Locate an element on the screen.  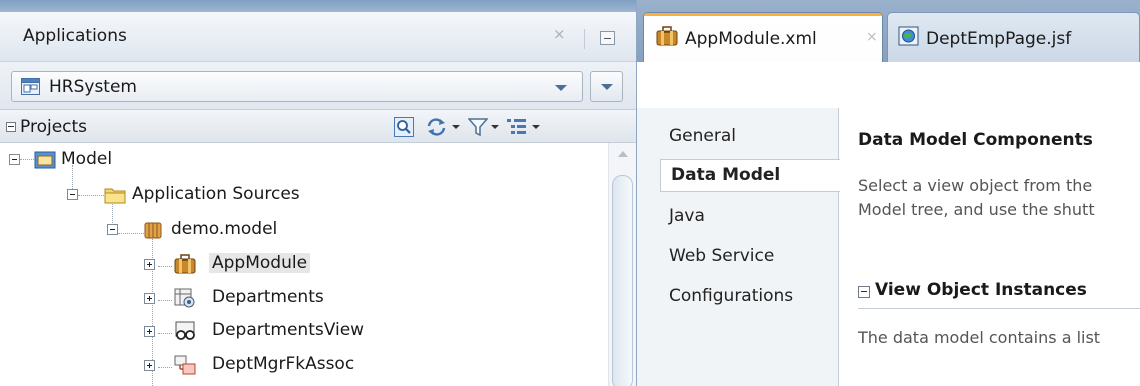
section-title: View Object Instances is located at coordinates (981, 290).